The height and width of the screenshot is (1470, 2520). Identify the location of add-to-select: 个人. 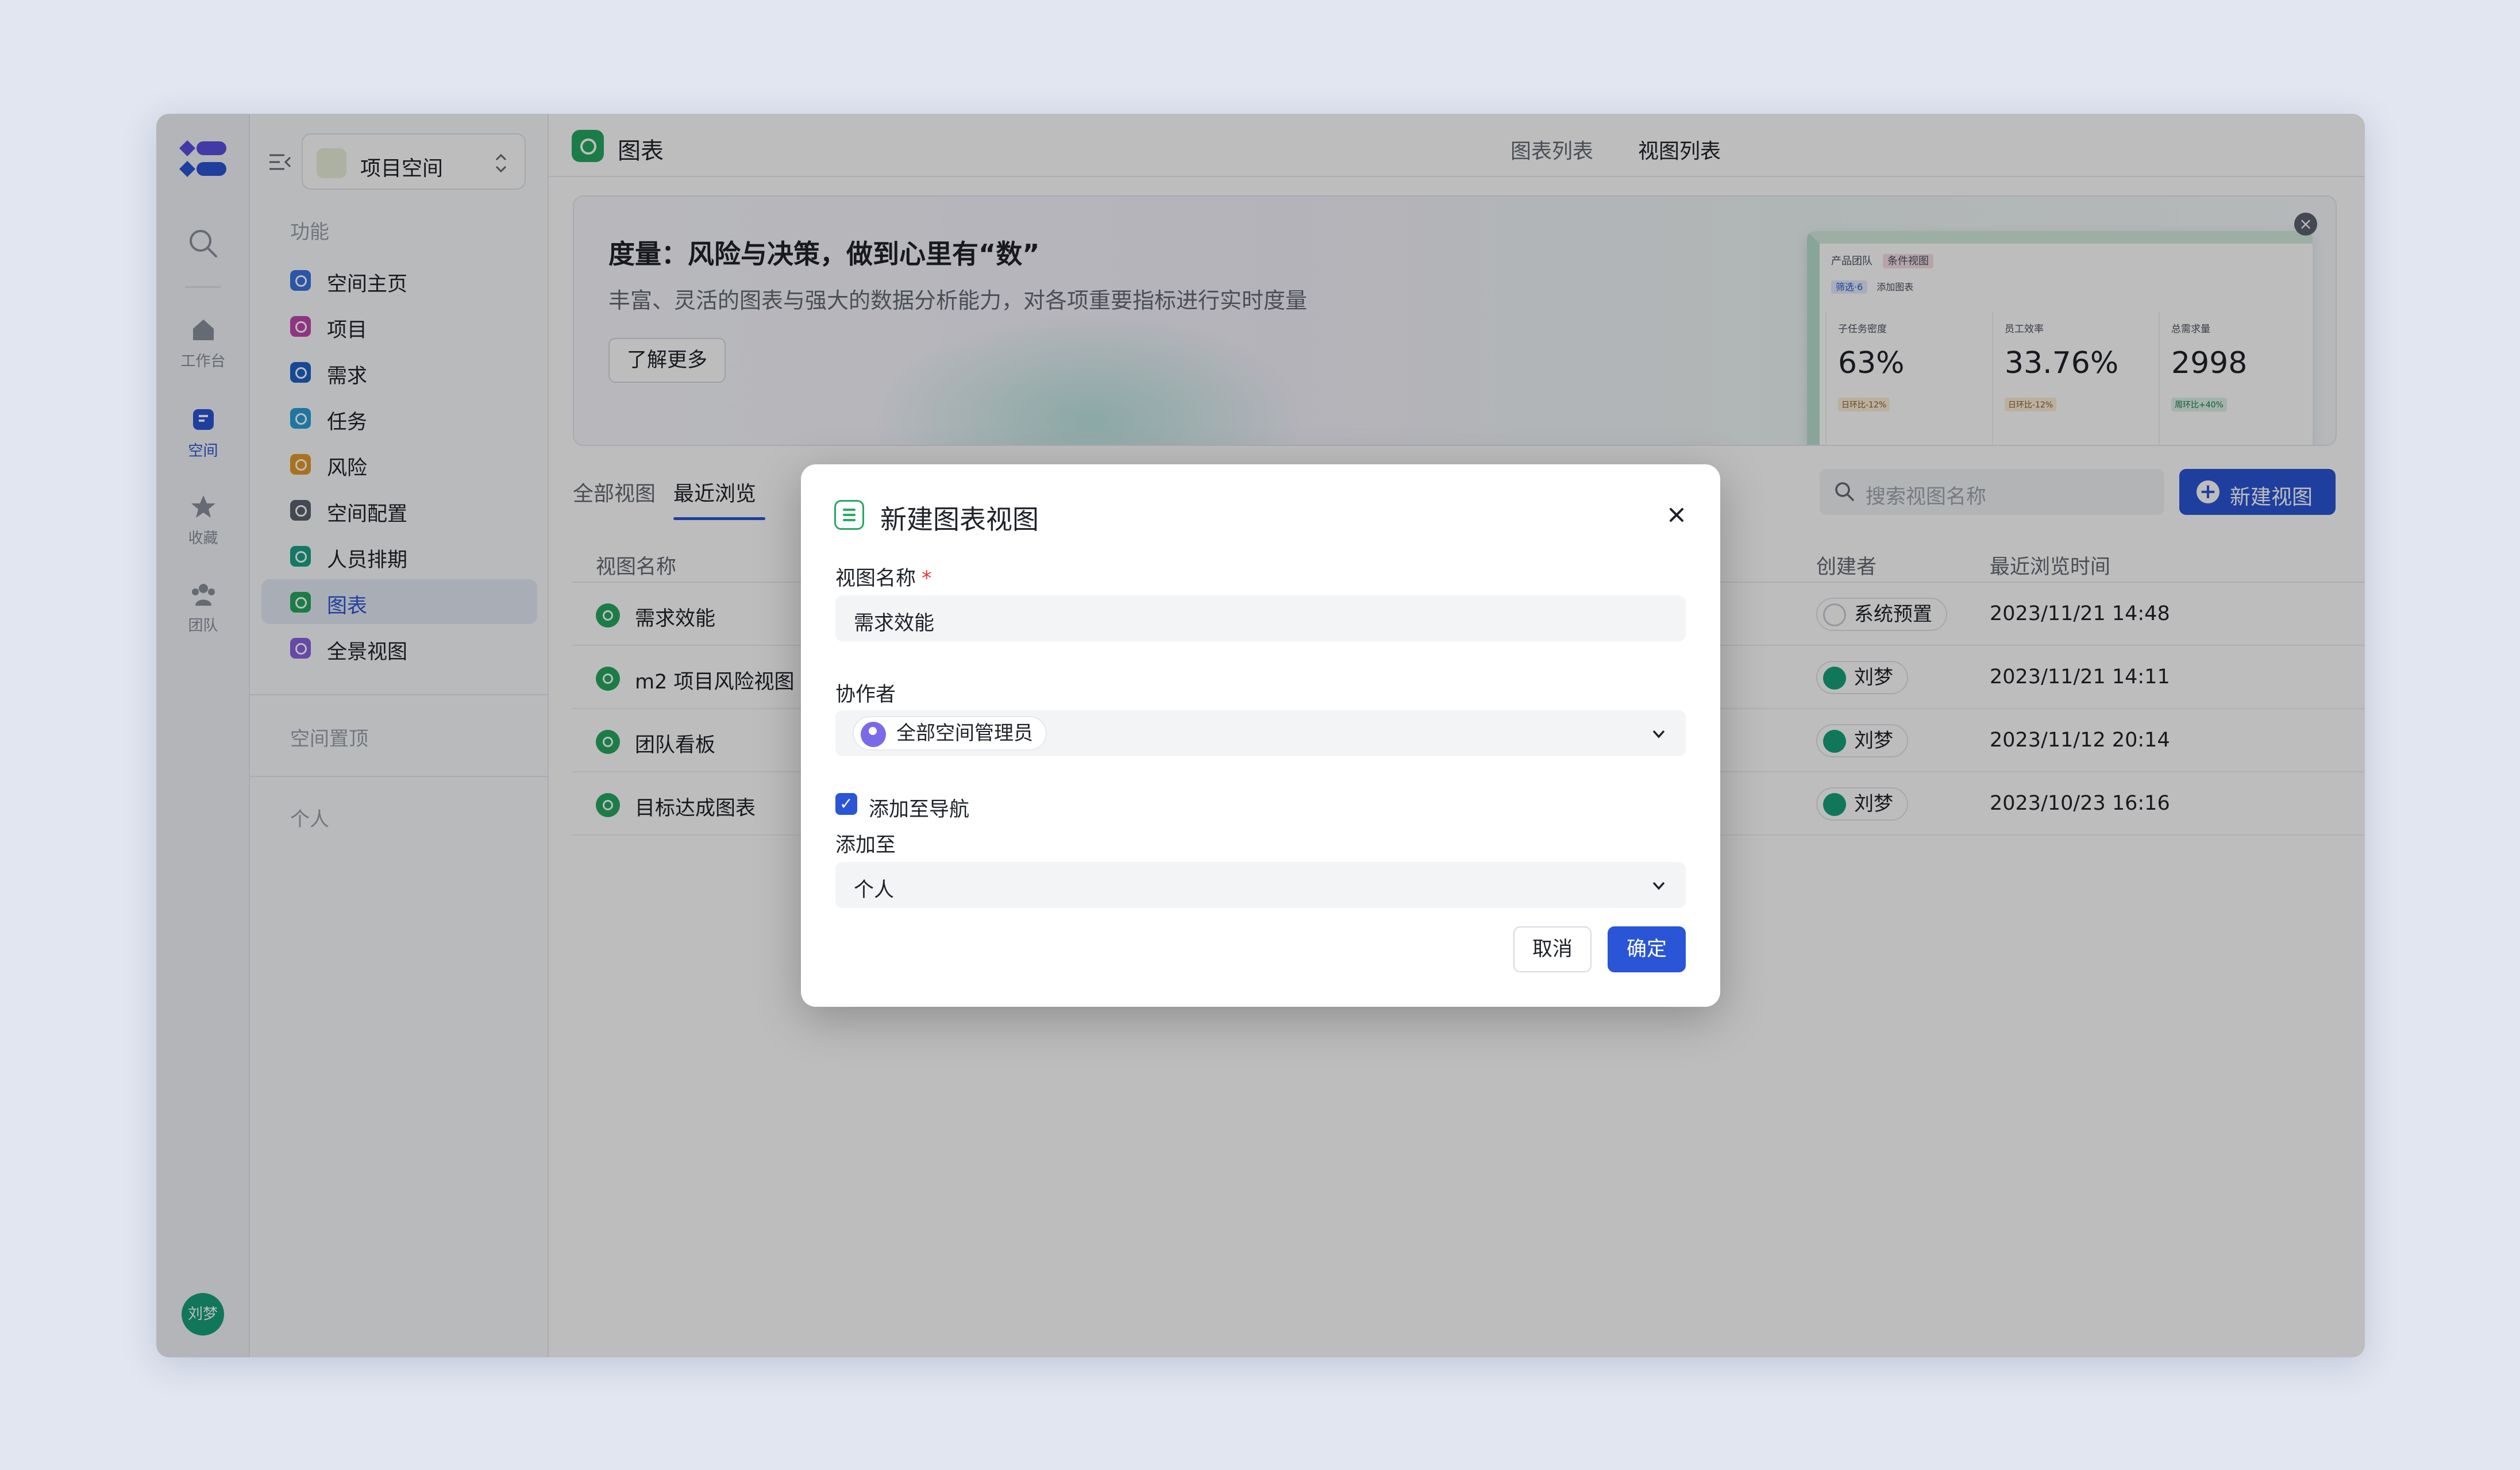
(1261, 885).